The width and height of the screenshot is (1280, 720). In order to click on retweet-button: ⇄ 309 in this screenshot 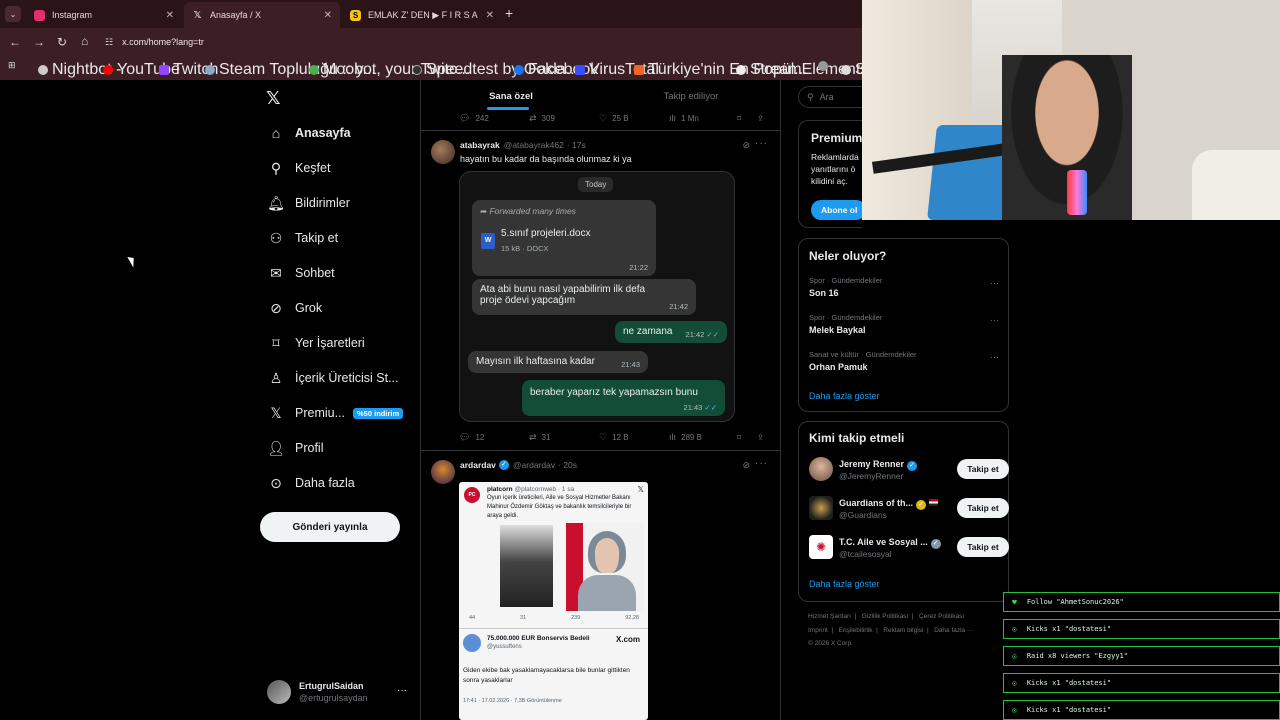, I will do `click(564, 118)`.